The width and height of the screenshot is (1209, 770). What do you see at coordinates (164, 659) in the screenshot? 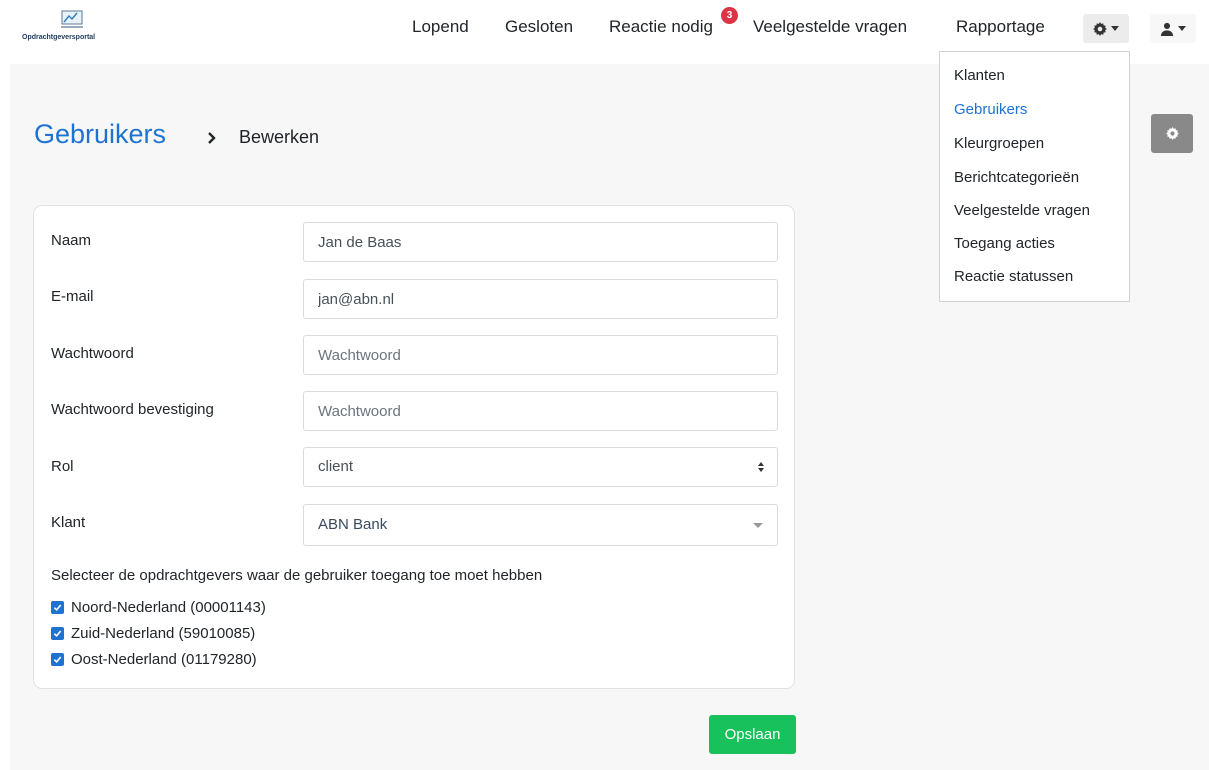
I see `checkbox-label: Oost-Nederland (01179280)` at bounding box center [164, 659].